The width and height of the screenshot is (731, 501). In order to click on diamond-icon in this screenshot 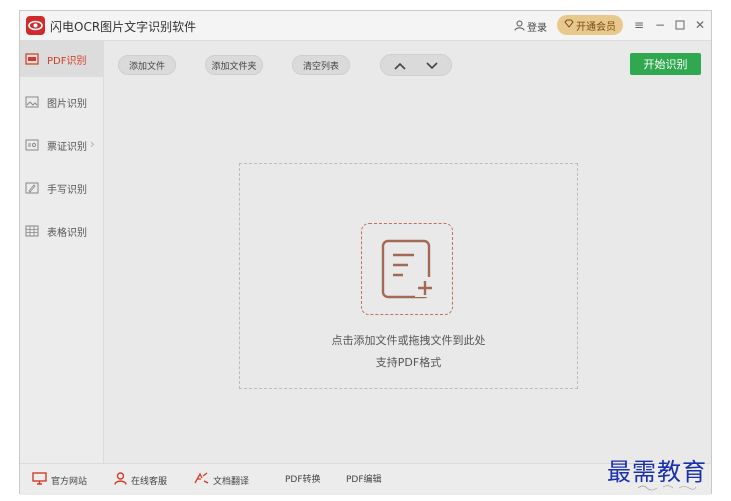, I will do `click(569, 25)`.